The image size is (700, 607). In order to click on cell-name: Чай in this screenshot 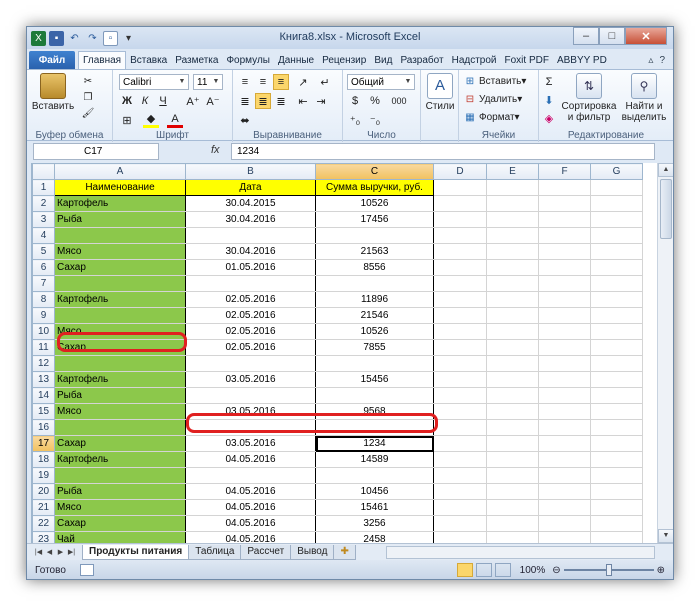, I will do `click(120, 537)`.